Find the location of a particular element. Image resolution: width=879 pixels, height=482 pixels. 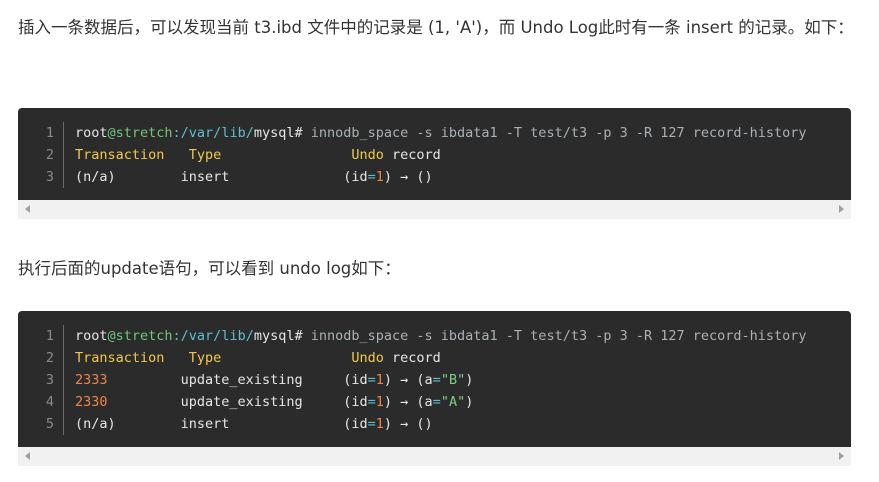

code-token: "A" is located at coordinates (453, 402).